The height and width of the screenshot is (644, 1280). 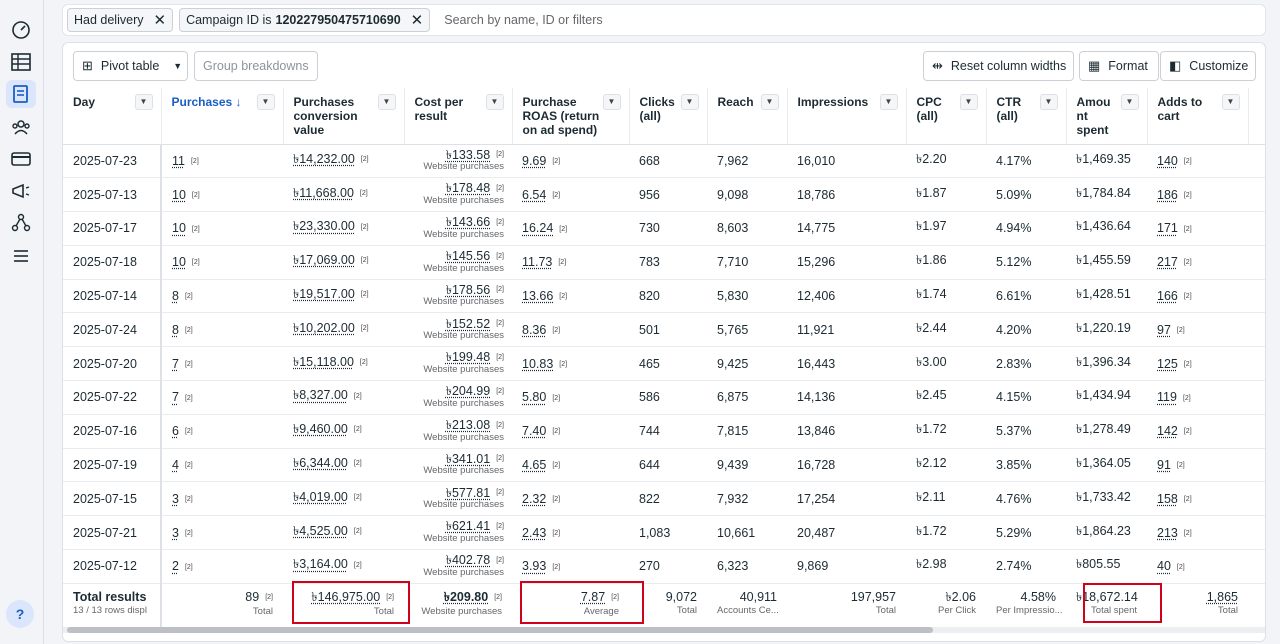 What do you see at coordinates (1167, 161) in the screenshot?
I see `atc-value: 140` at bounding box center [1167, 161].